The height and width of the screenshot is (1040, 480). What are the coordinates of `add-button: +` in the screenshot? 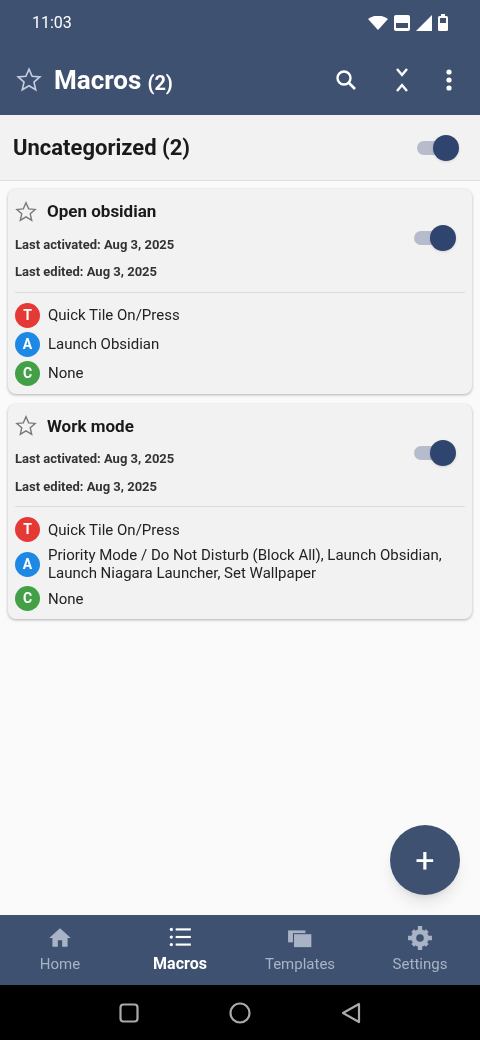 It's located at (425, 860).